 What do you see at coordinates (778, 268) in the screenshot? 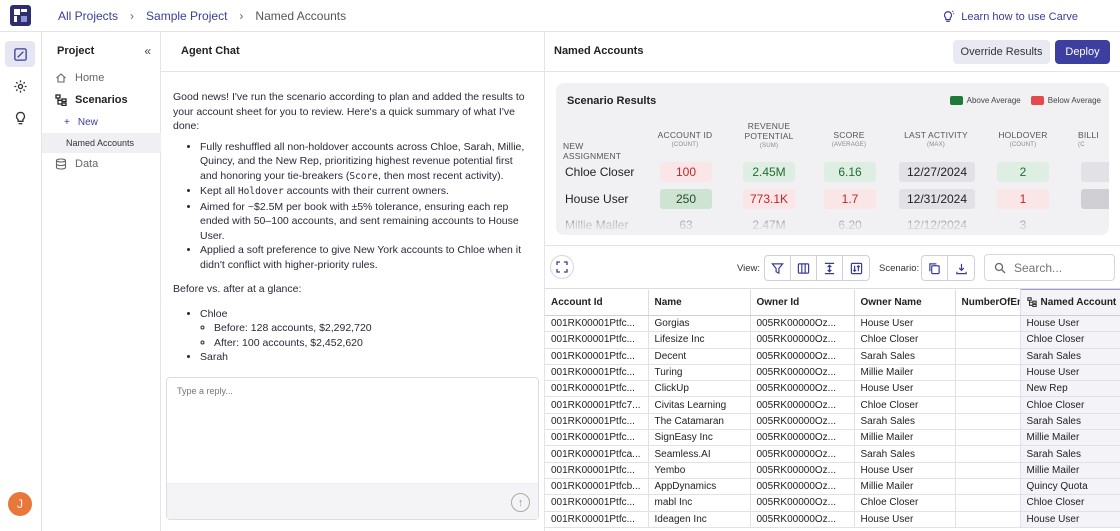
I see `filter-button` at bounding box center [778, 268].